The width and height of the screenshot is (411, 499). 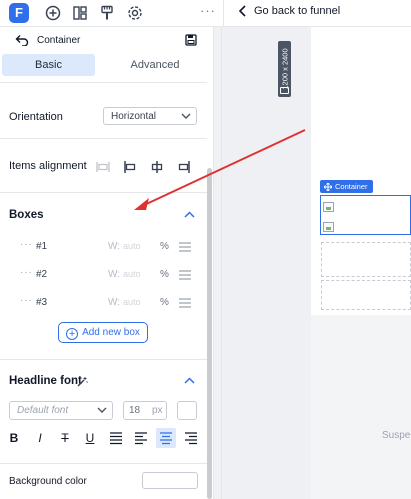 What do you see at coordinates (134, 116) in the screenshot?
I see `orientation-value: Horizontal` at bounding box center [134, 116].